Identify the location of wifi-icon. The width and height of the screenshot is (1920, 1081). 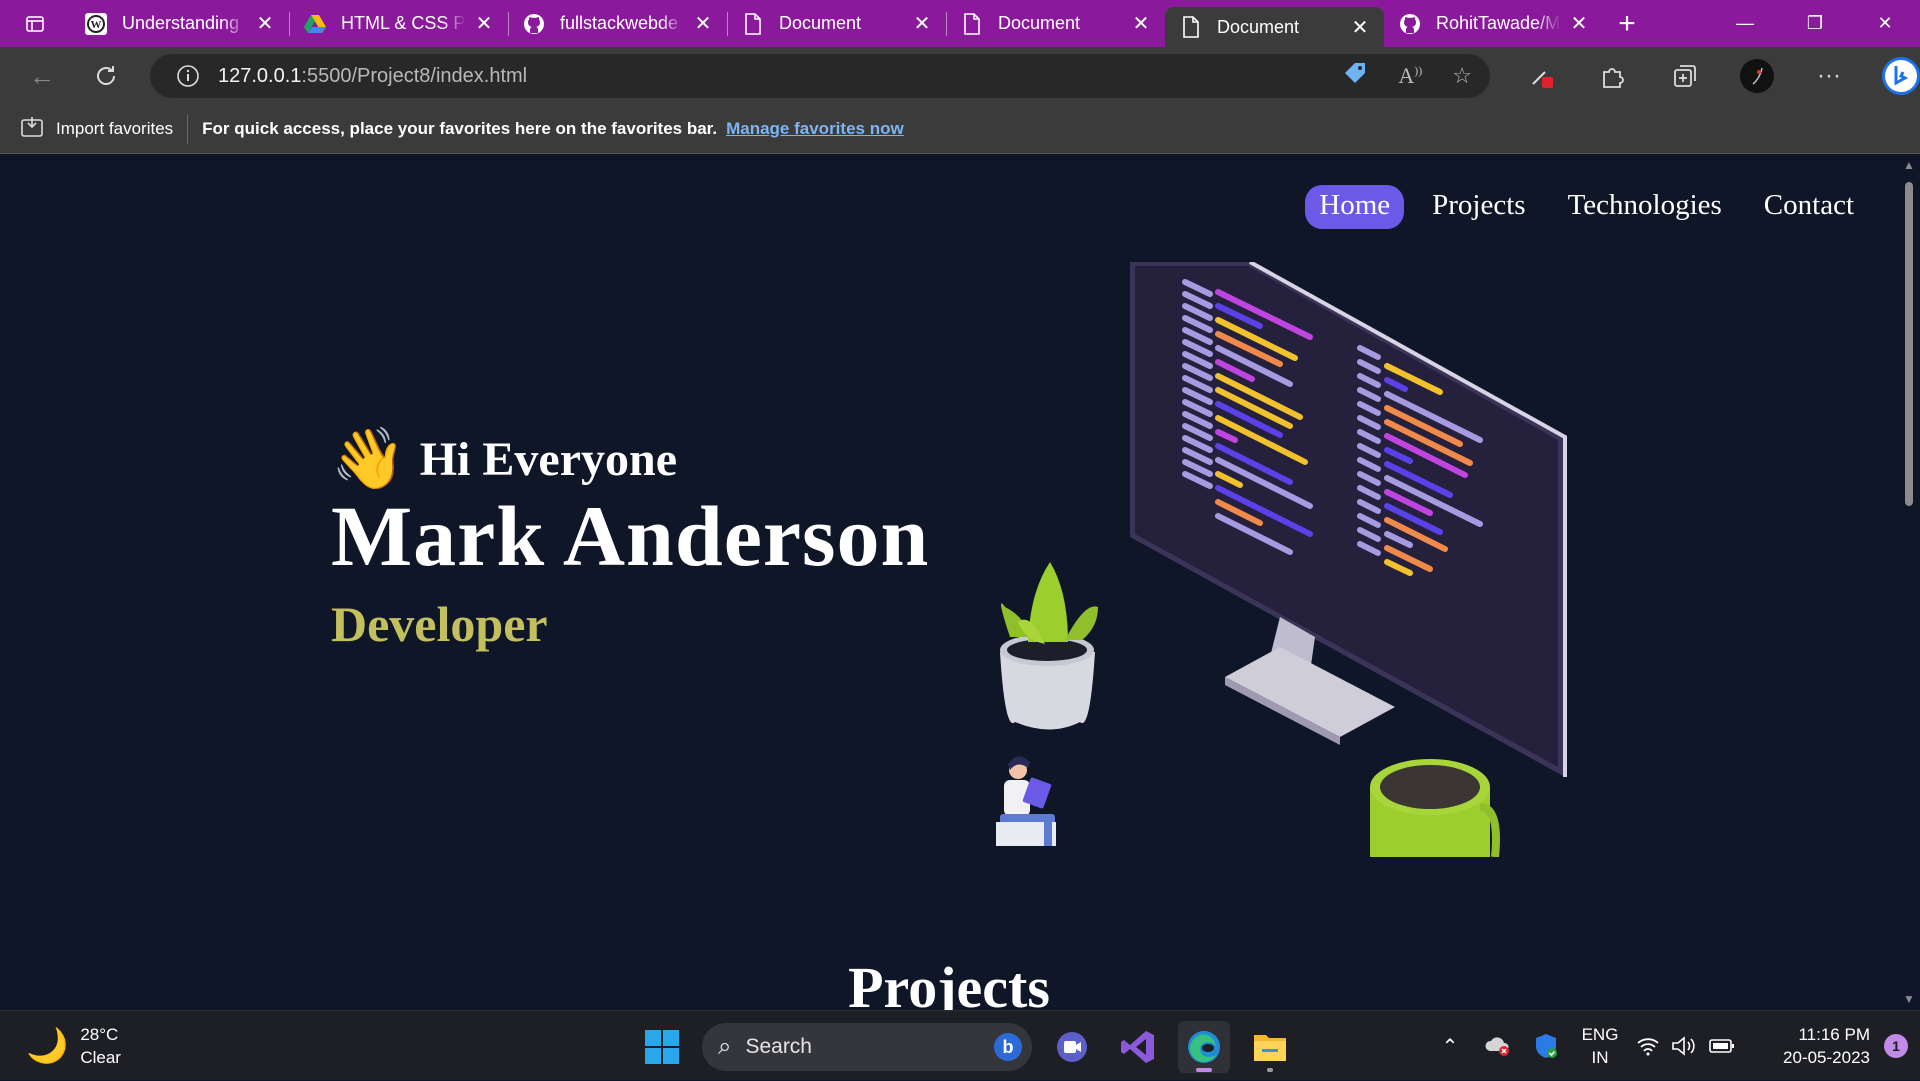
(1648, 1046).